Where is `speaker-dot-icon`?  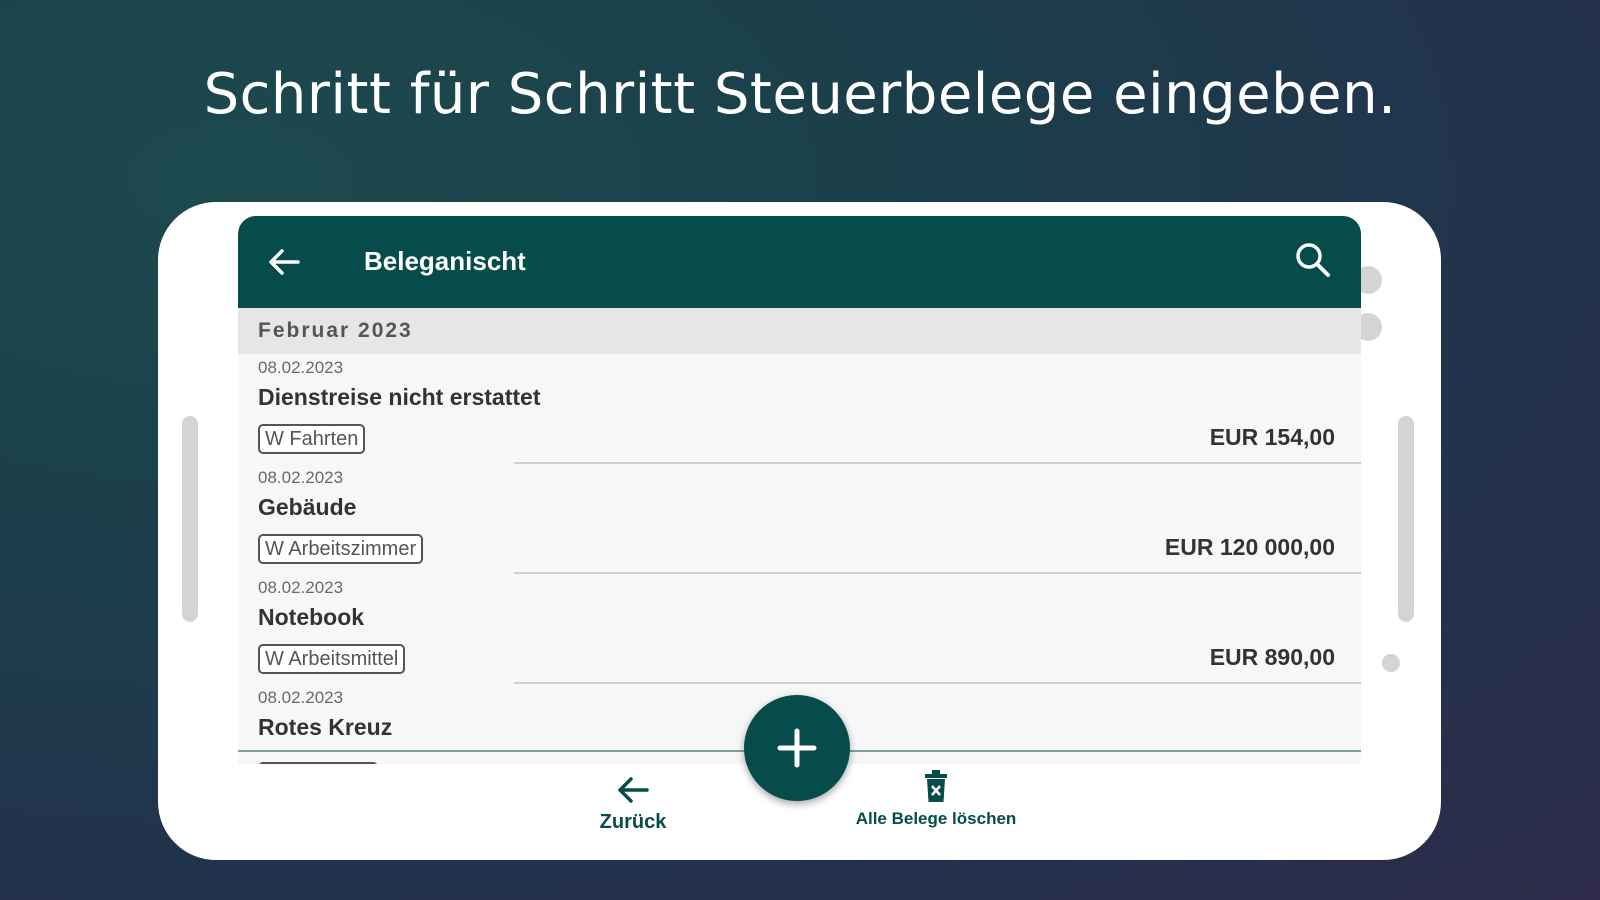 speaker-dot-icon is located at coordinates (1391, 663).